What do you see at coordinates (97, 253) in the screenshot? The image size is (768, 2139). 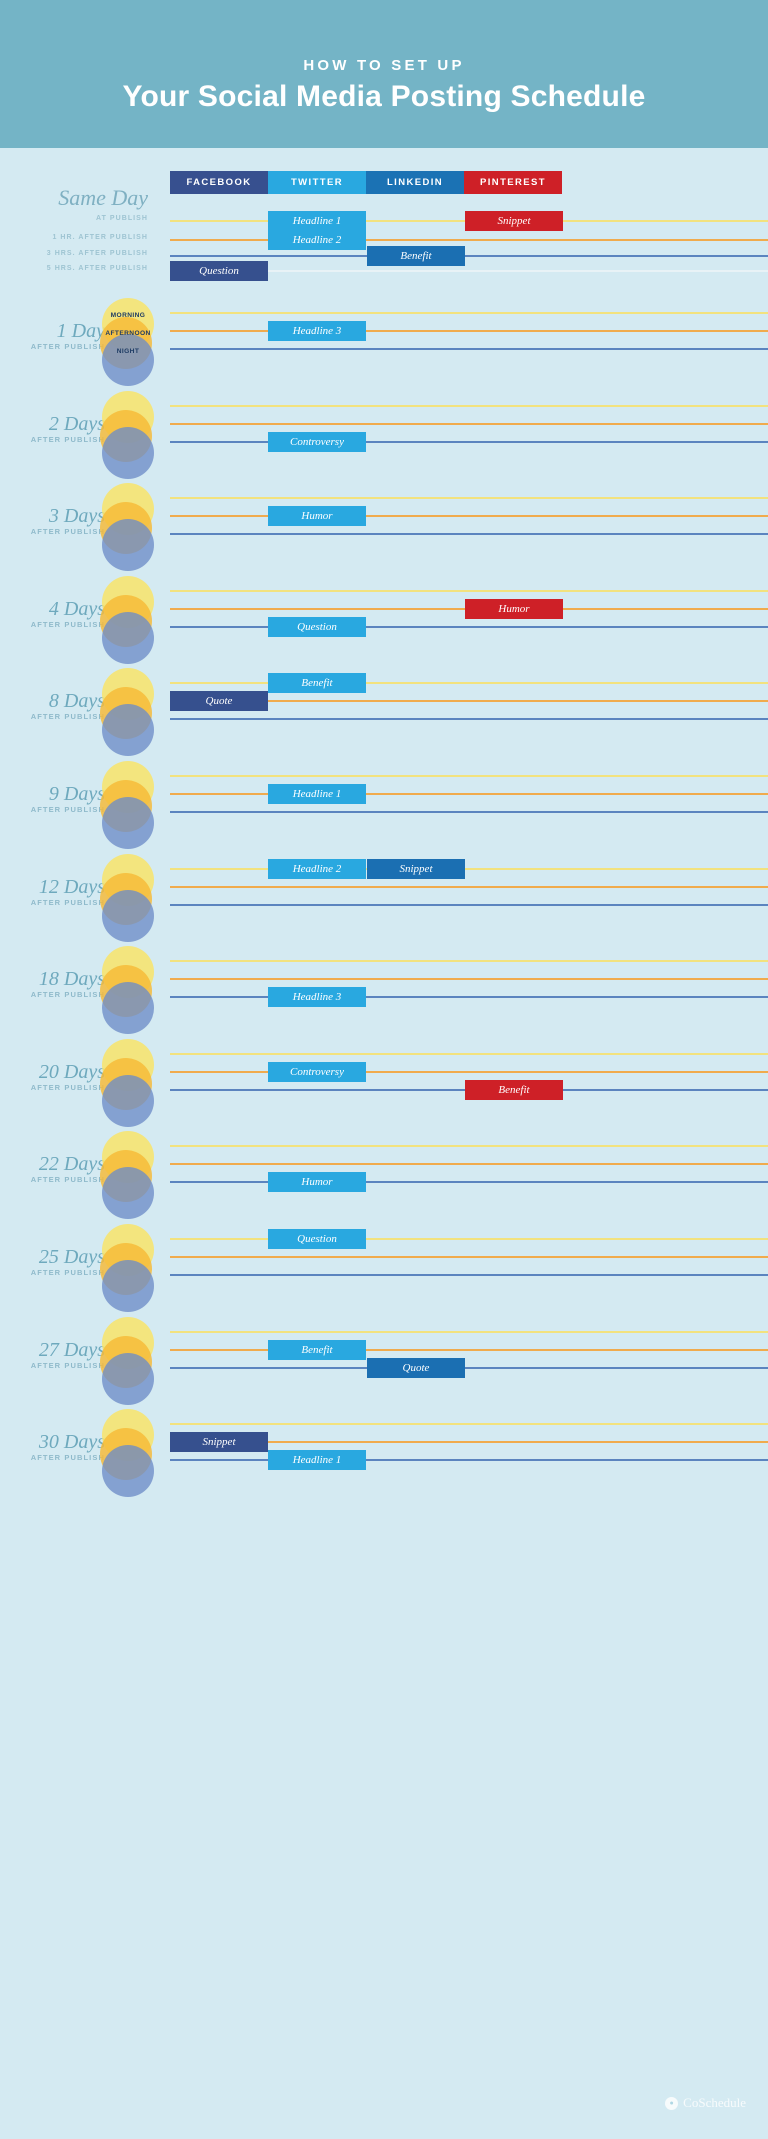 I see `same-day-row-caption: 3 HRS. AFTER PUBLISH` at bounding box center [97, 253].